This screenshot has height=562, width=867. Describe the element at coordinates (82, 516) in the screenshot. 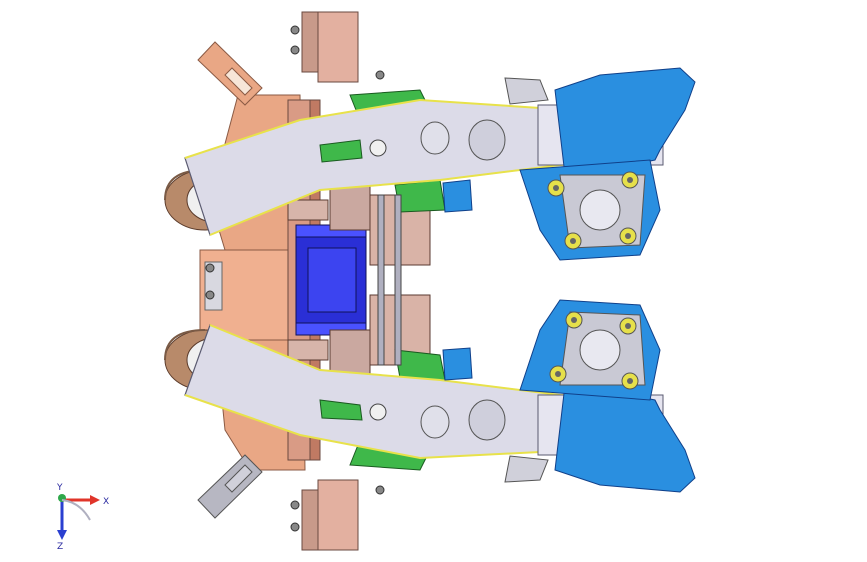

I see `coordinate-triad: X Y Z` at that location.